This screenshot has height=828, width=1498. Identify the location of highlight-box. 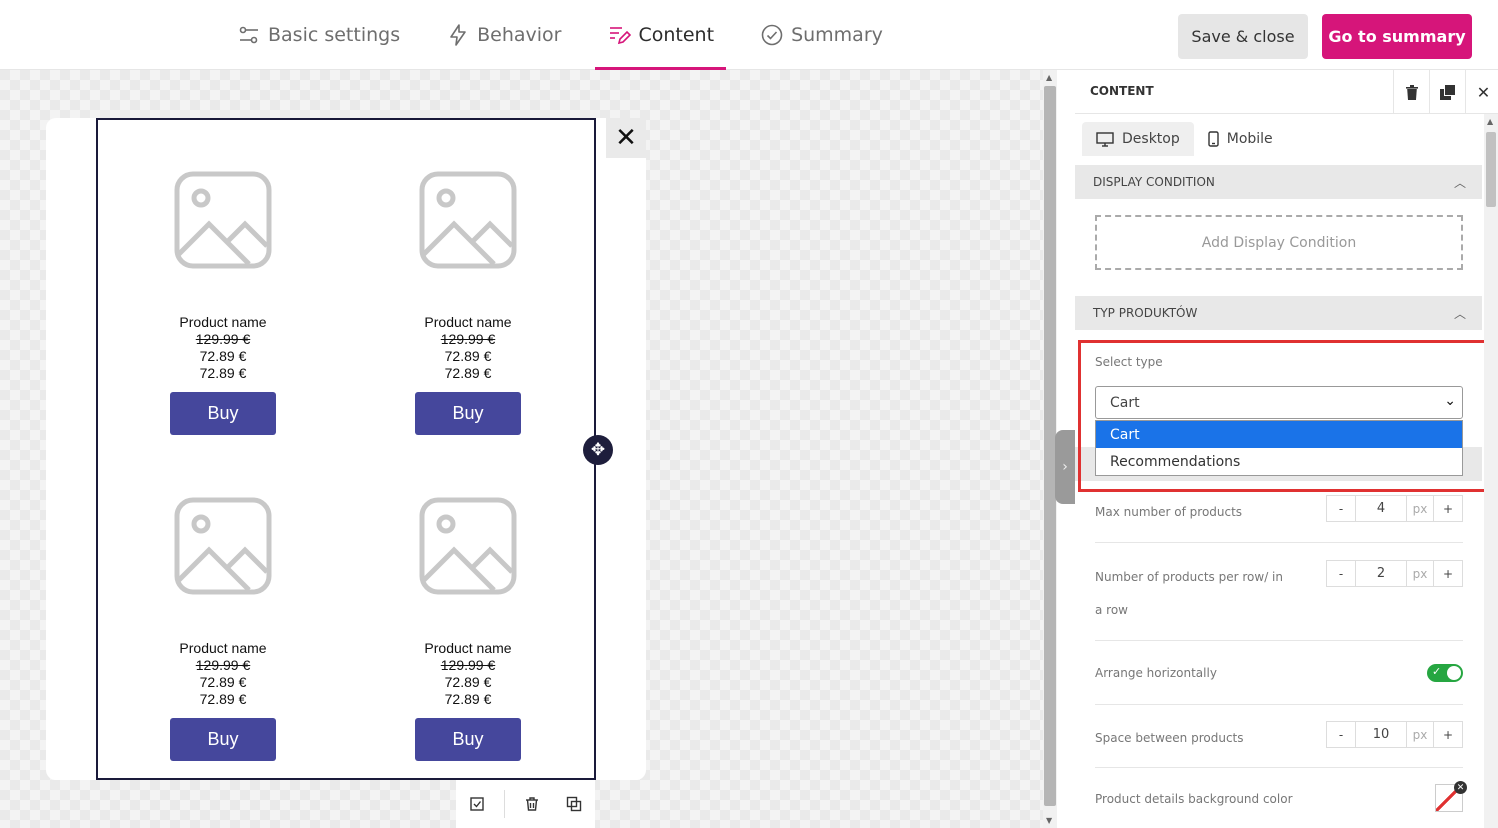
(1284, 416).